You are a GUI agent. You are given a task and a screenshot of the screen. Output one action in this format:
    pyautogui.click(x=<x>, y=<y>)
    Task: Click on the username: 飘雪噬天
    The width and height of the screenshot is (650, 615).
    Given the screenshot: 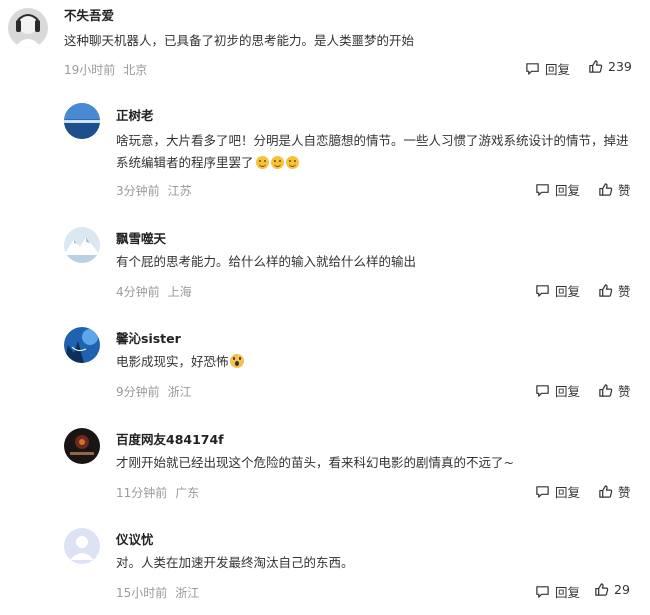 What is the action you would take?
    pyautogui.click(x=141, y=237)
    